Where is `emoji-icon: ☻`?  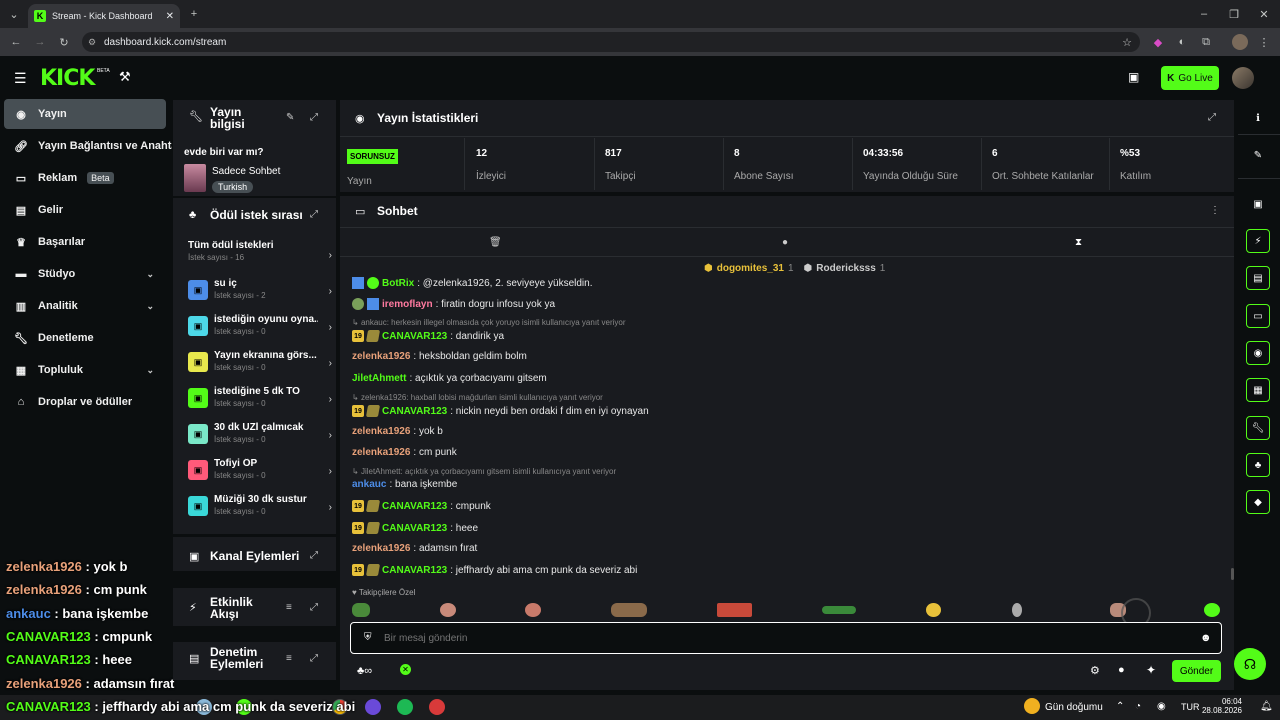 emoji-icon: ☻ is located at coordinates (1206, 638).